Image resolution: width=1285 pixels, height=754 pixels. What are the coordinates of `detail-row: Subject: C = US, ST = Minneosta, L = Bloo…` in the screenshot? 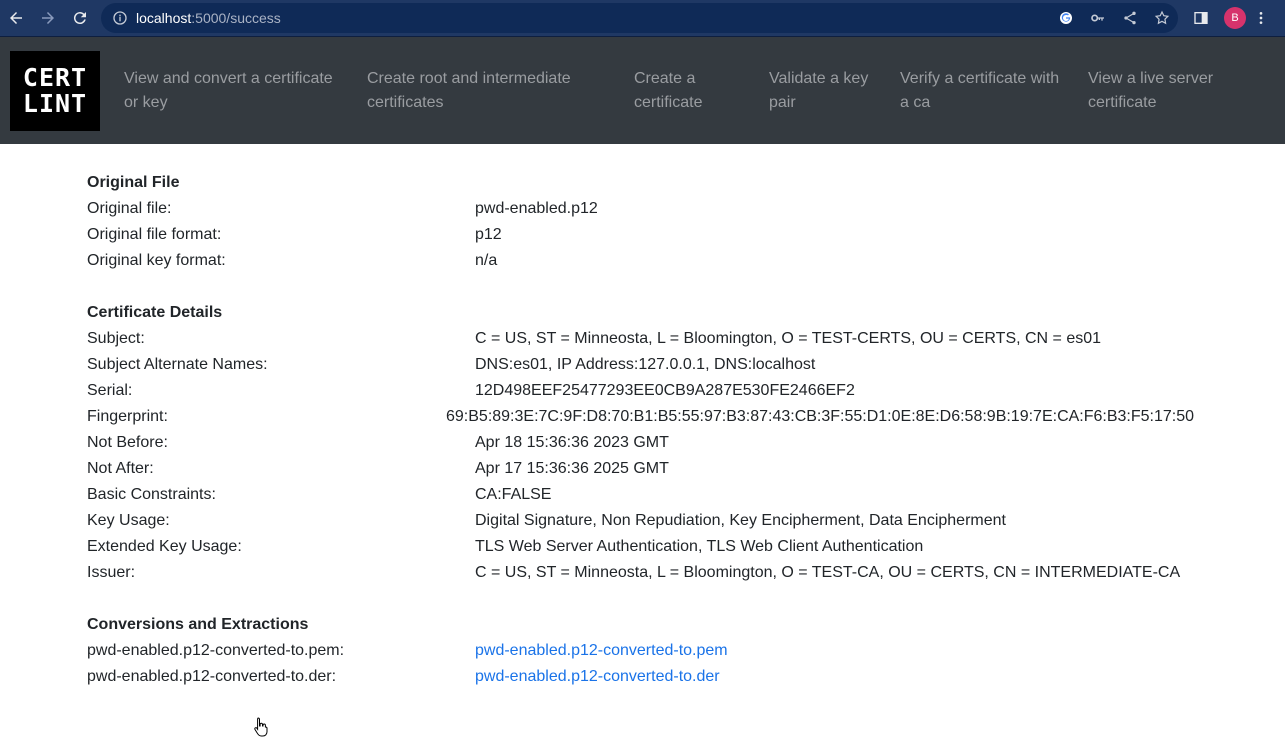 It's located at (647, 339).